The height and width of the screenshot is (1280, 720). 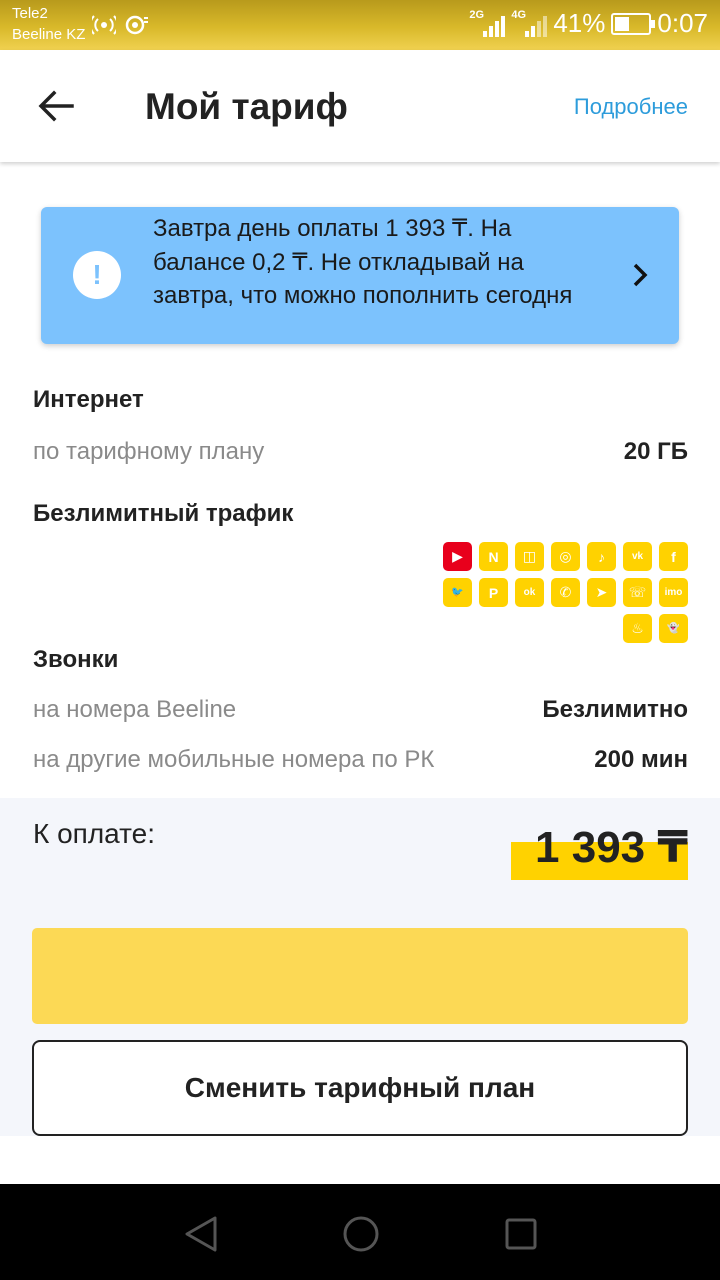 I want to click on back-button, so click(x=56, y=106).